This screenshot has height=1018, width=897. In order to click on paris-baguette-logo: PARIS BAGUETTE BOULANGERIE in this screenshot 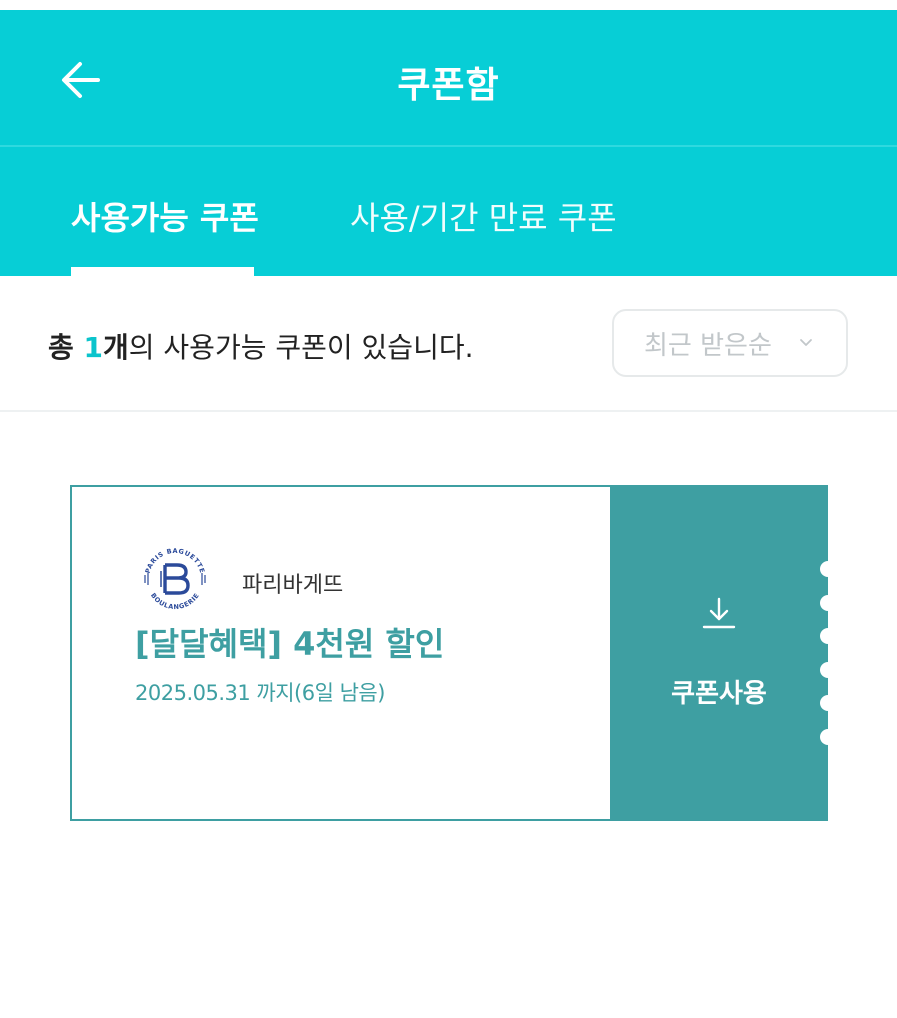, I will do `click(175, 579)`.